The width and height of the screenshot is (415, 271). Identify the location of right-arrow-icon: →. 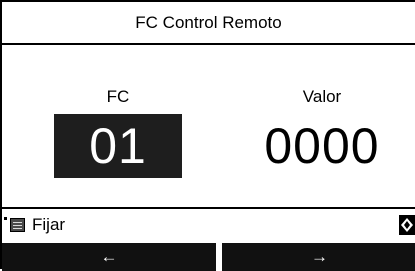
(319, 256).